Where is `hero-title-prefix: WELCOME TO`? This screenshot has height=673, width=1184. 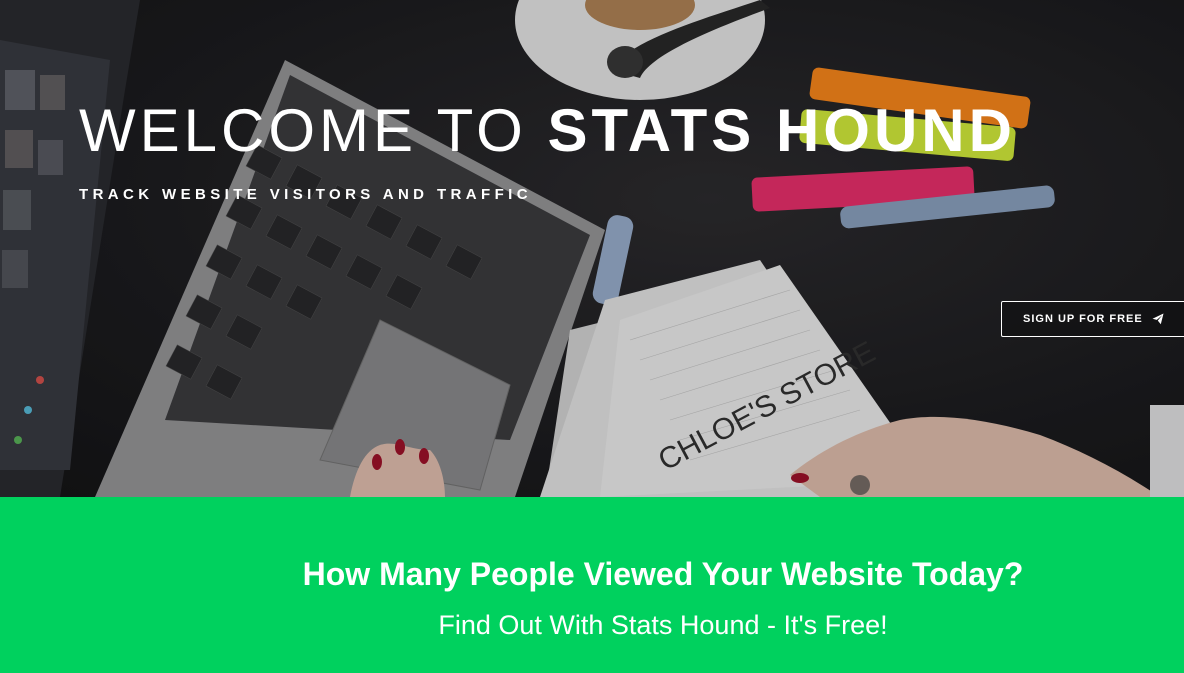
hero-title-prefix: WELCOME TO is located at coordinates (313, 130).